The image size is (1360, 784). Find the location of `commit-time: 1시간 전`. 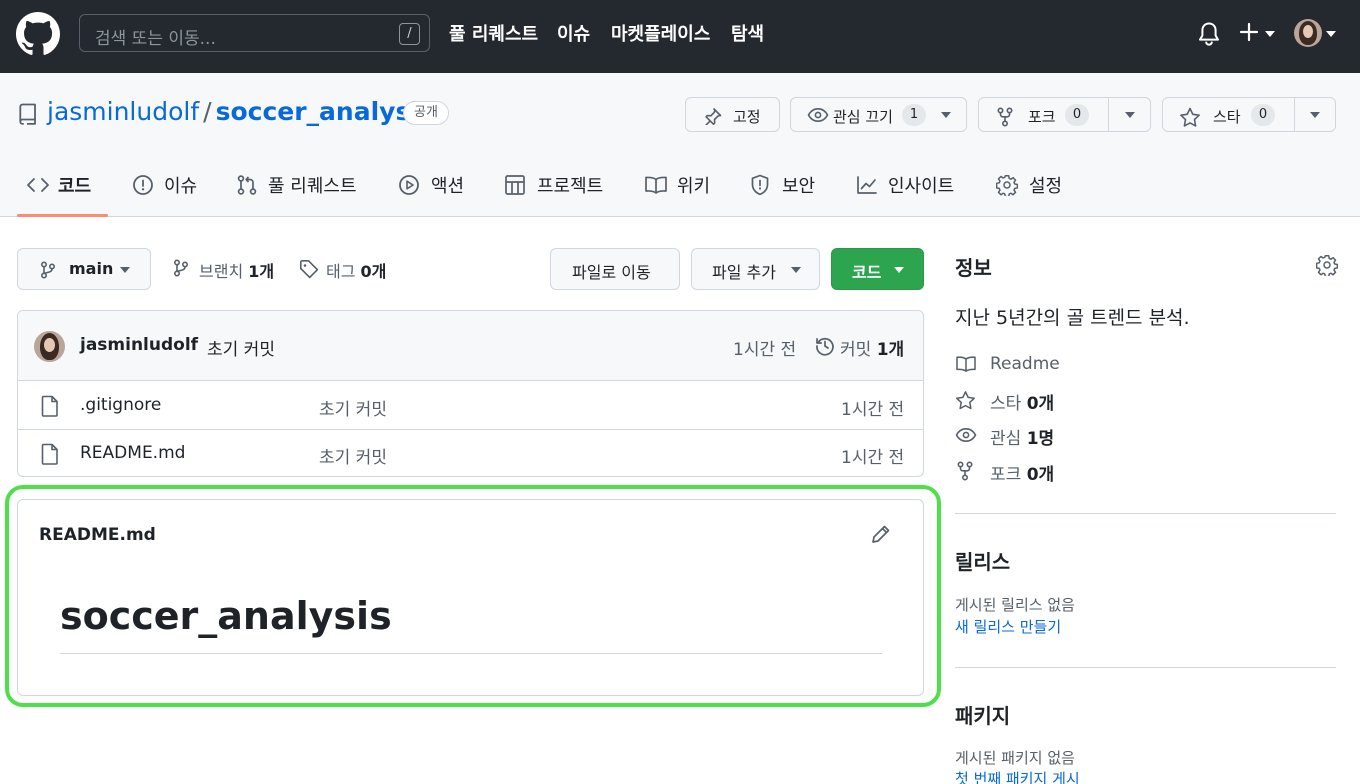

commit-time: 1시간 전 is located at coordinates (765, 350).